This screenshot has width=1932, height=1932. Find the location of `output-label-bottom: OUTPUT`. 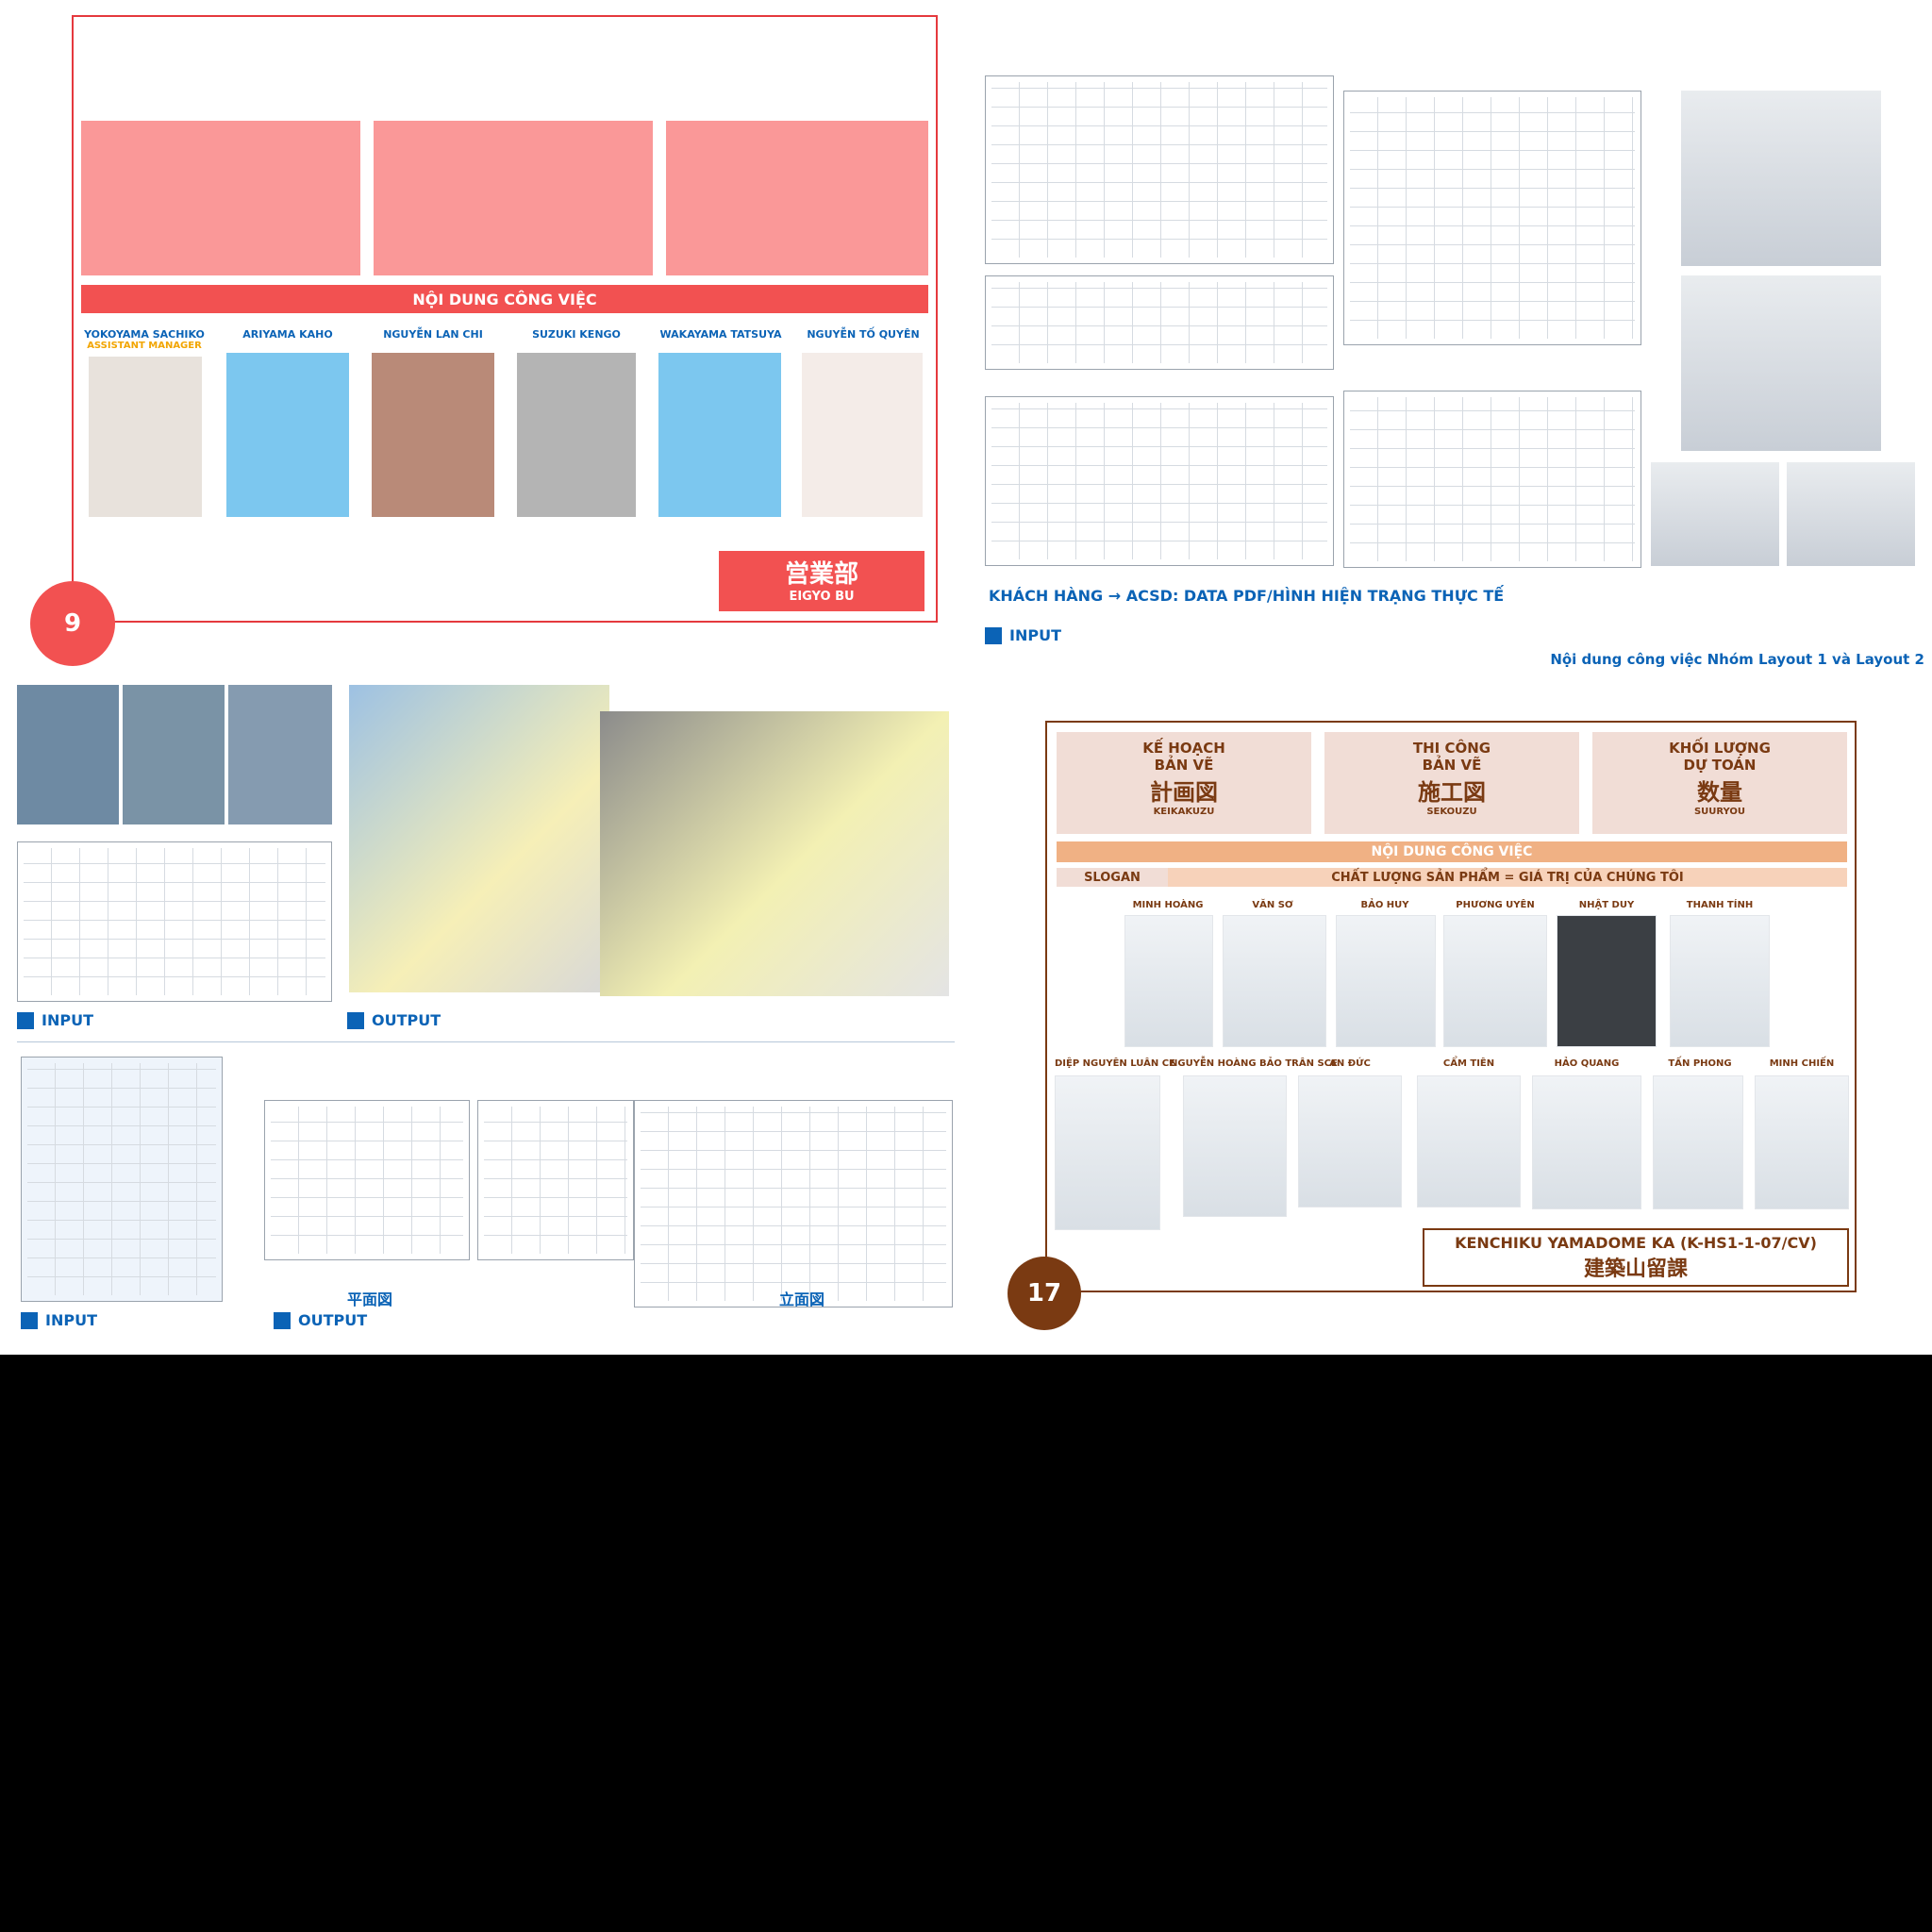

output-label-bottom: OUTPUT is located at coordinates (320, 1320).